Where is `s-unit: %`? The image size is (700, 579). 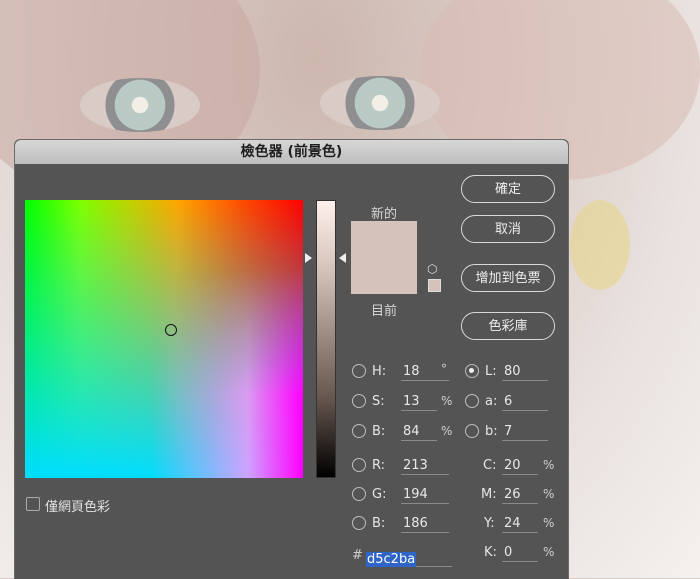 s-unit: % is located at coordinates (447, 401).